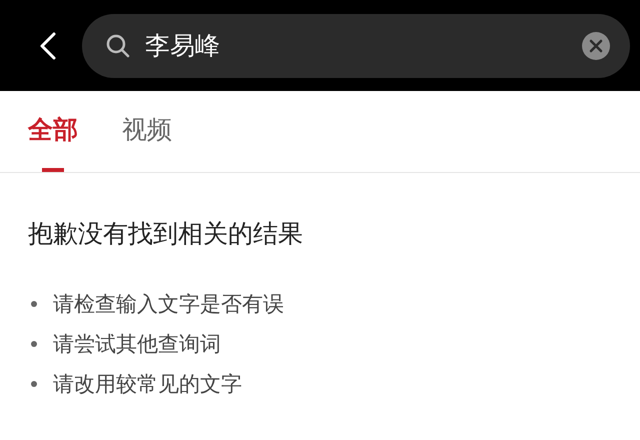 This screenshot has width=640, height=440. Describe the element at coordinates (166, 234) in the screenshot. I see `empty-title: 抱歉没有找到相关的结果` at that location.